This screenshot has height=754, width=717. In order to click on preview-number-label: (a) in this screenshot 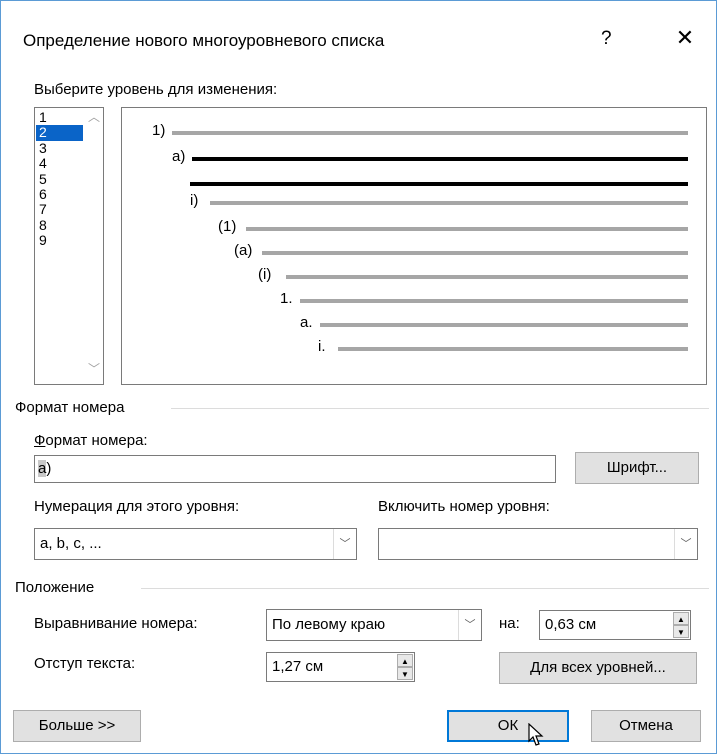, I will do `click(243, 250)`.